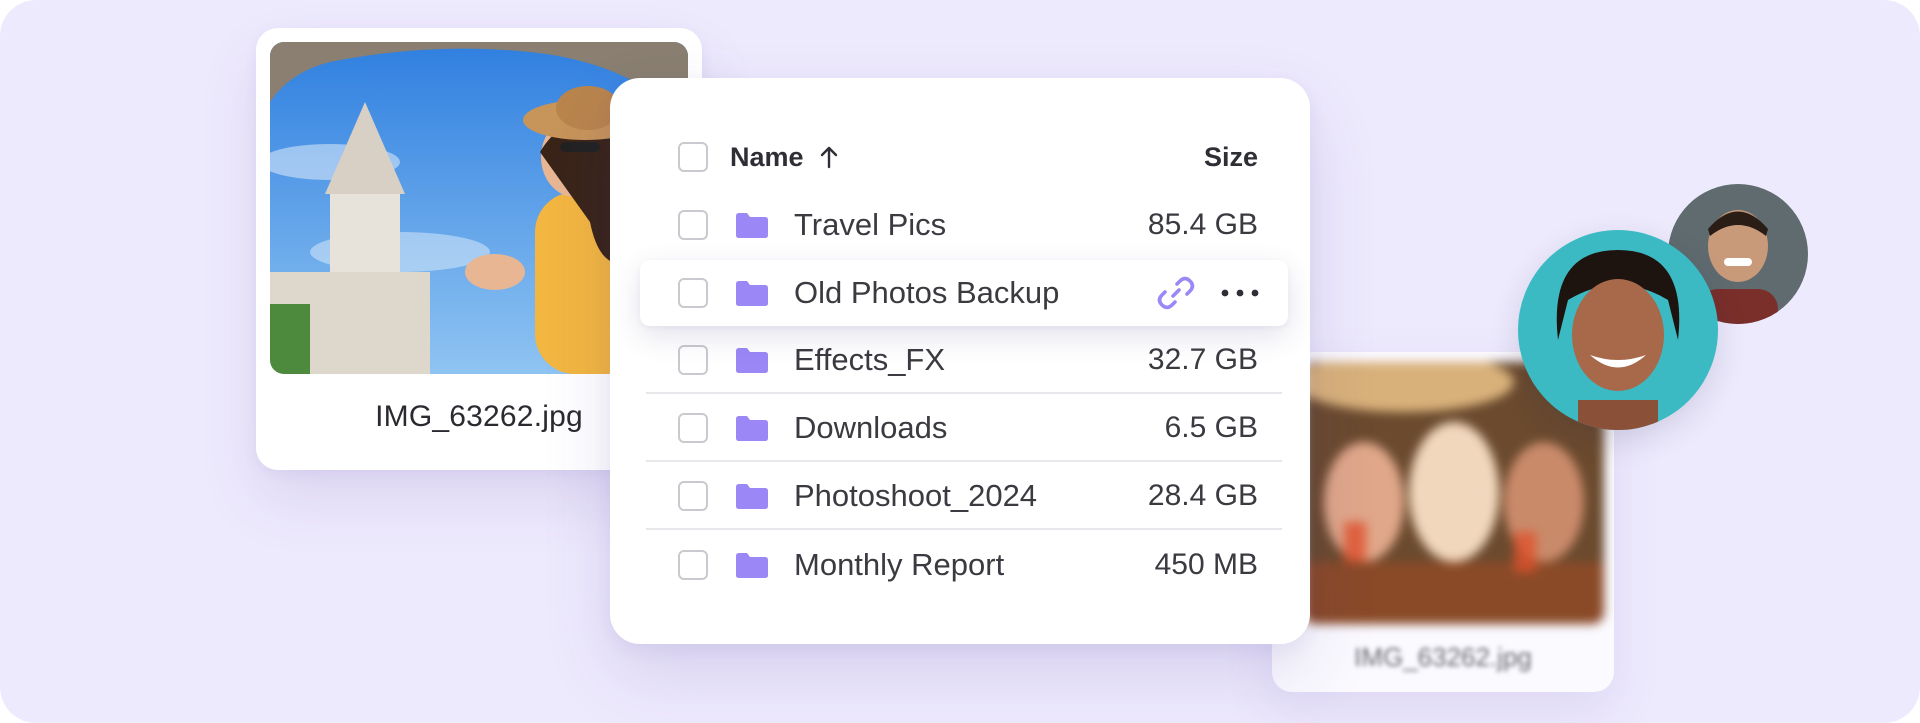 The width and height of the screenshot is (1920, 723). Describe the element at coordinates (870, 359) in the screenshot. I see `file-name: Effects_FX` at that location.